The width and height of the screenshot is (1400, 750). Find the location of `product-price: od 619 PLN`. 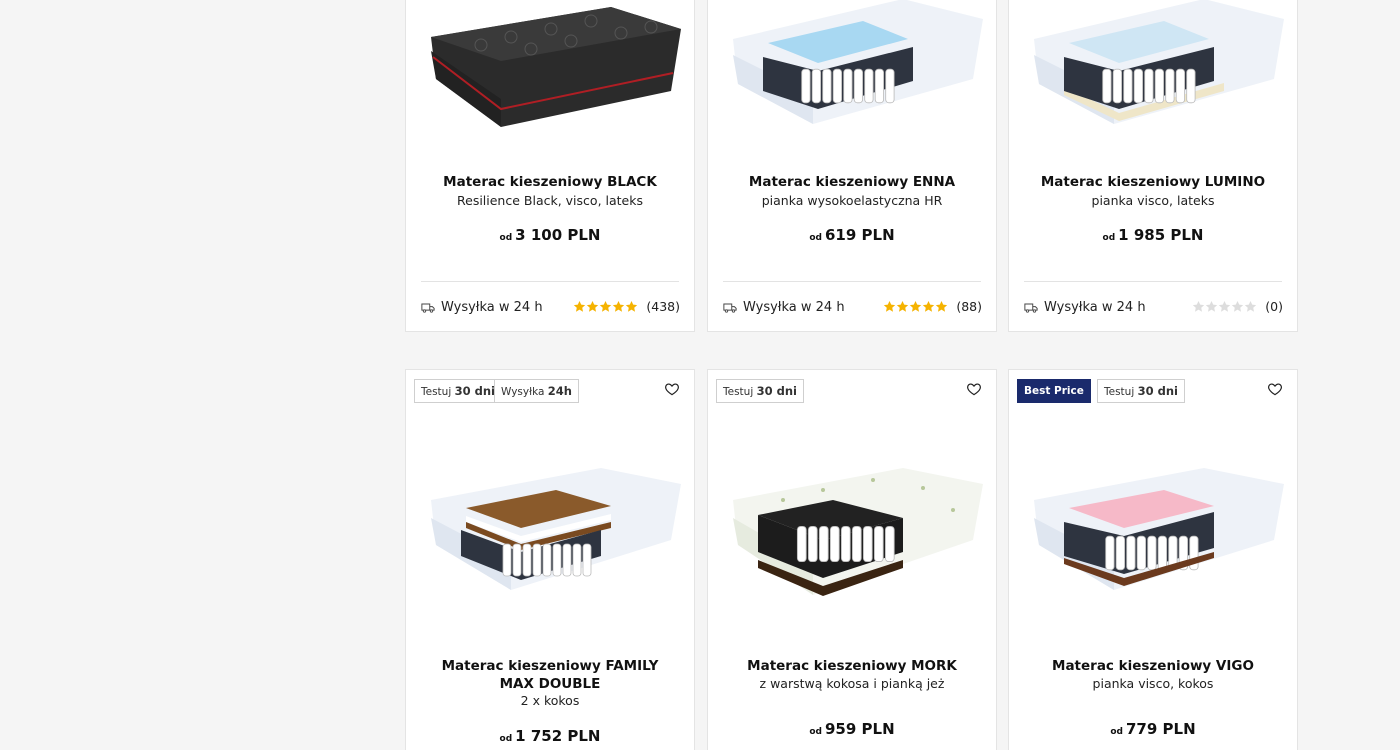

product-price: od 619 PLN is located at coordinates (852, 235).